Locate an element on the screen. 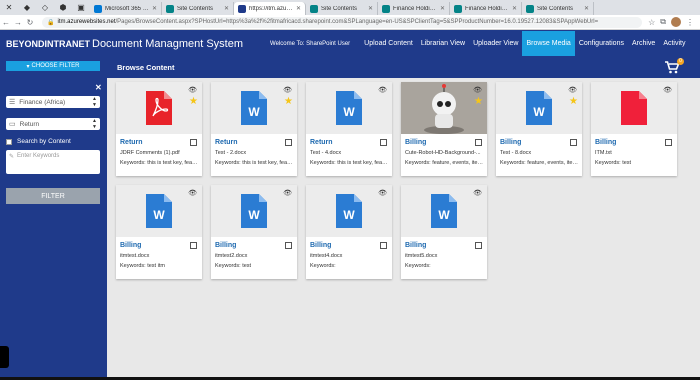 This screenshot has height=380, width=700. reload-icon: ↻ is located at coordinates (30, 22).